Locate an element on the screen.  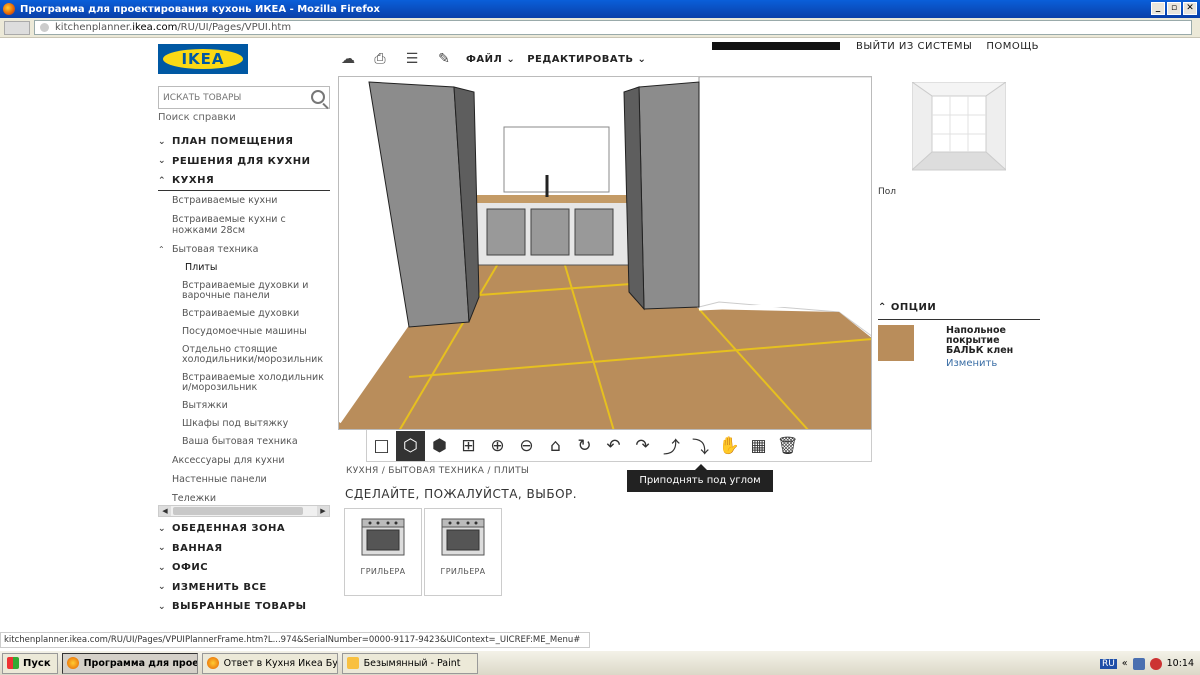
hand-pan-icon: ✋ is located at coordinates (729, 446).